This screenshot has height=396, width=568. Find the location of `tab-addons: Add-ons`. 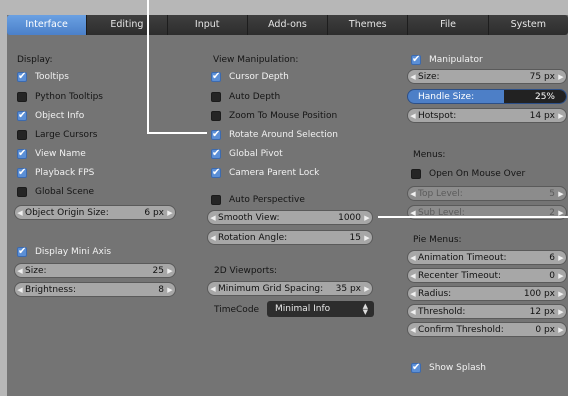

tab-addons: Add-ons is located at coordinates (288, 25).